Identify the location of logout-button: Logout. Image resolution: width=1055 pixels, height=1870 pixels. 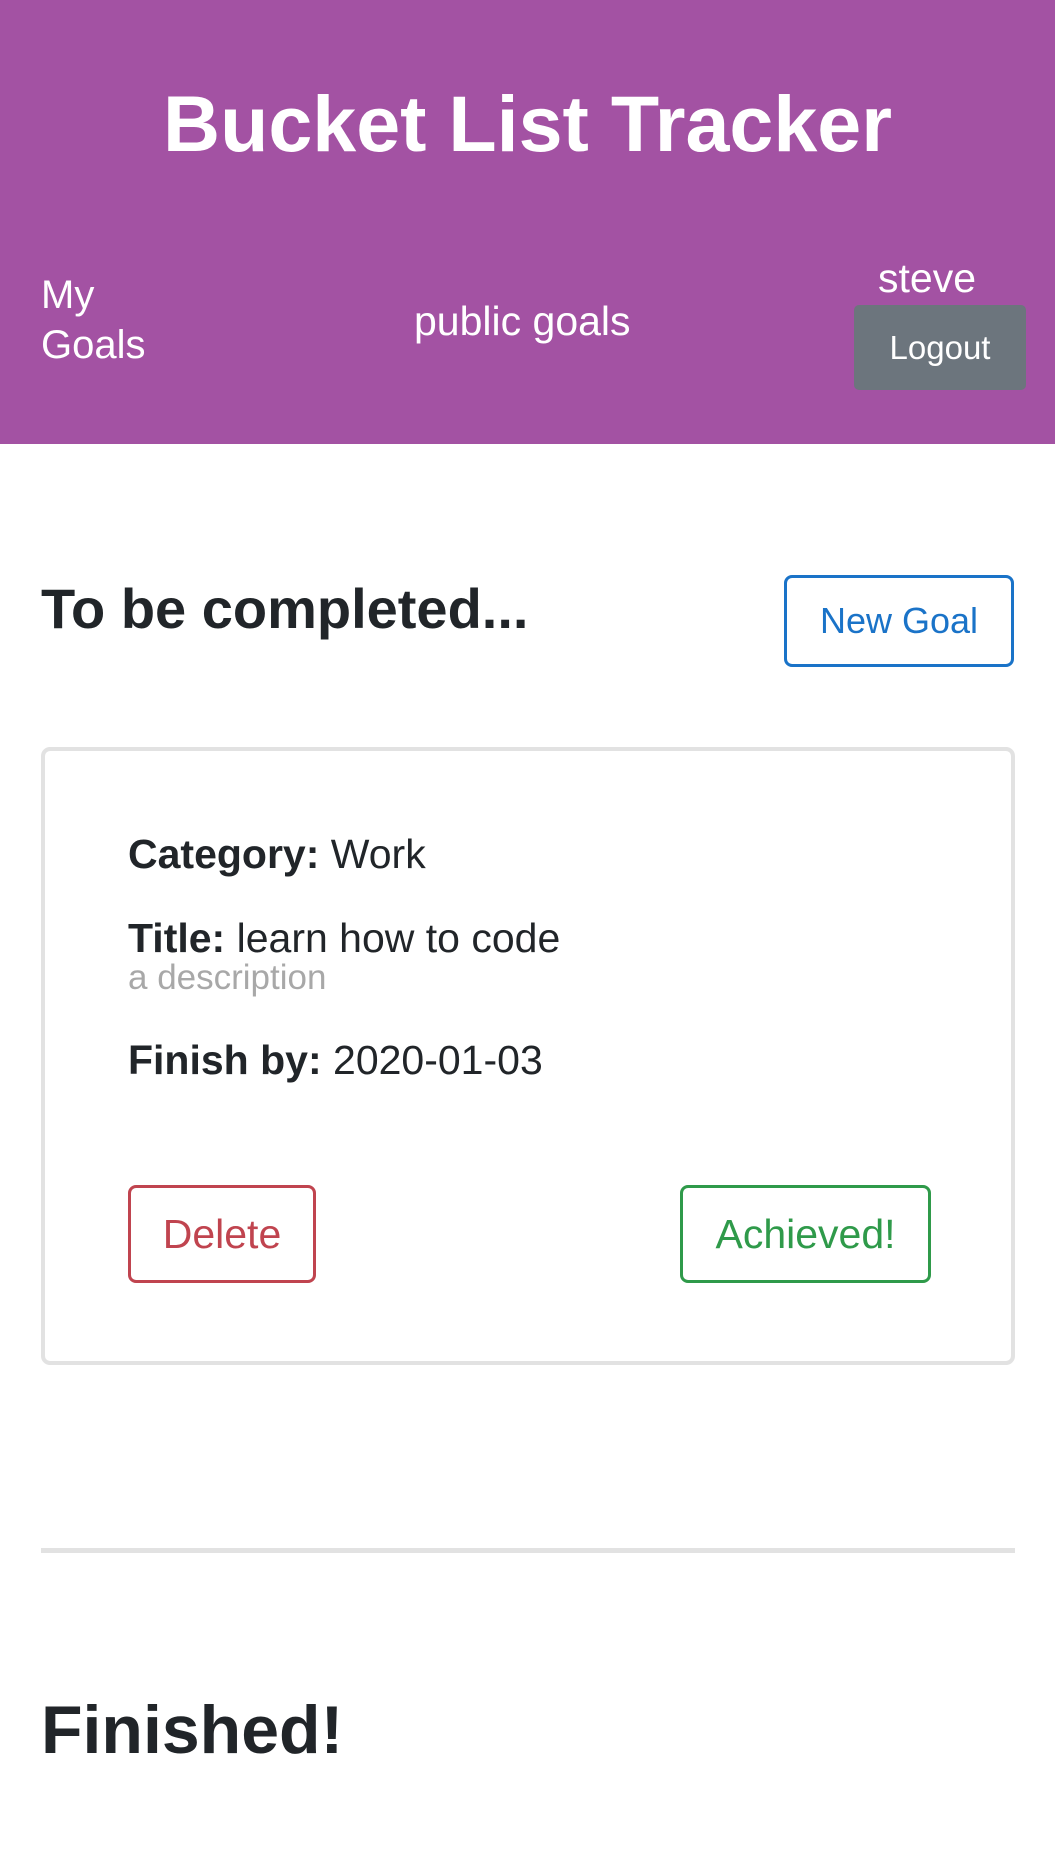
(940, 347).